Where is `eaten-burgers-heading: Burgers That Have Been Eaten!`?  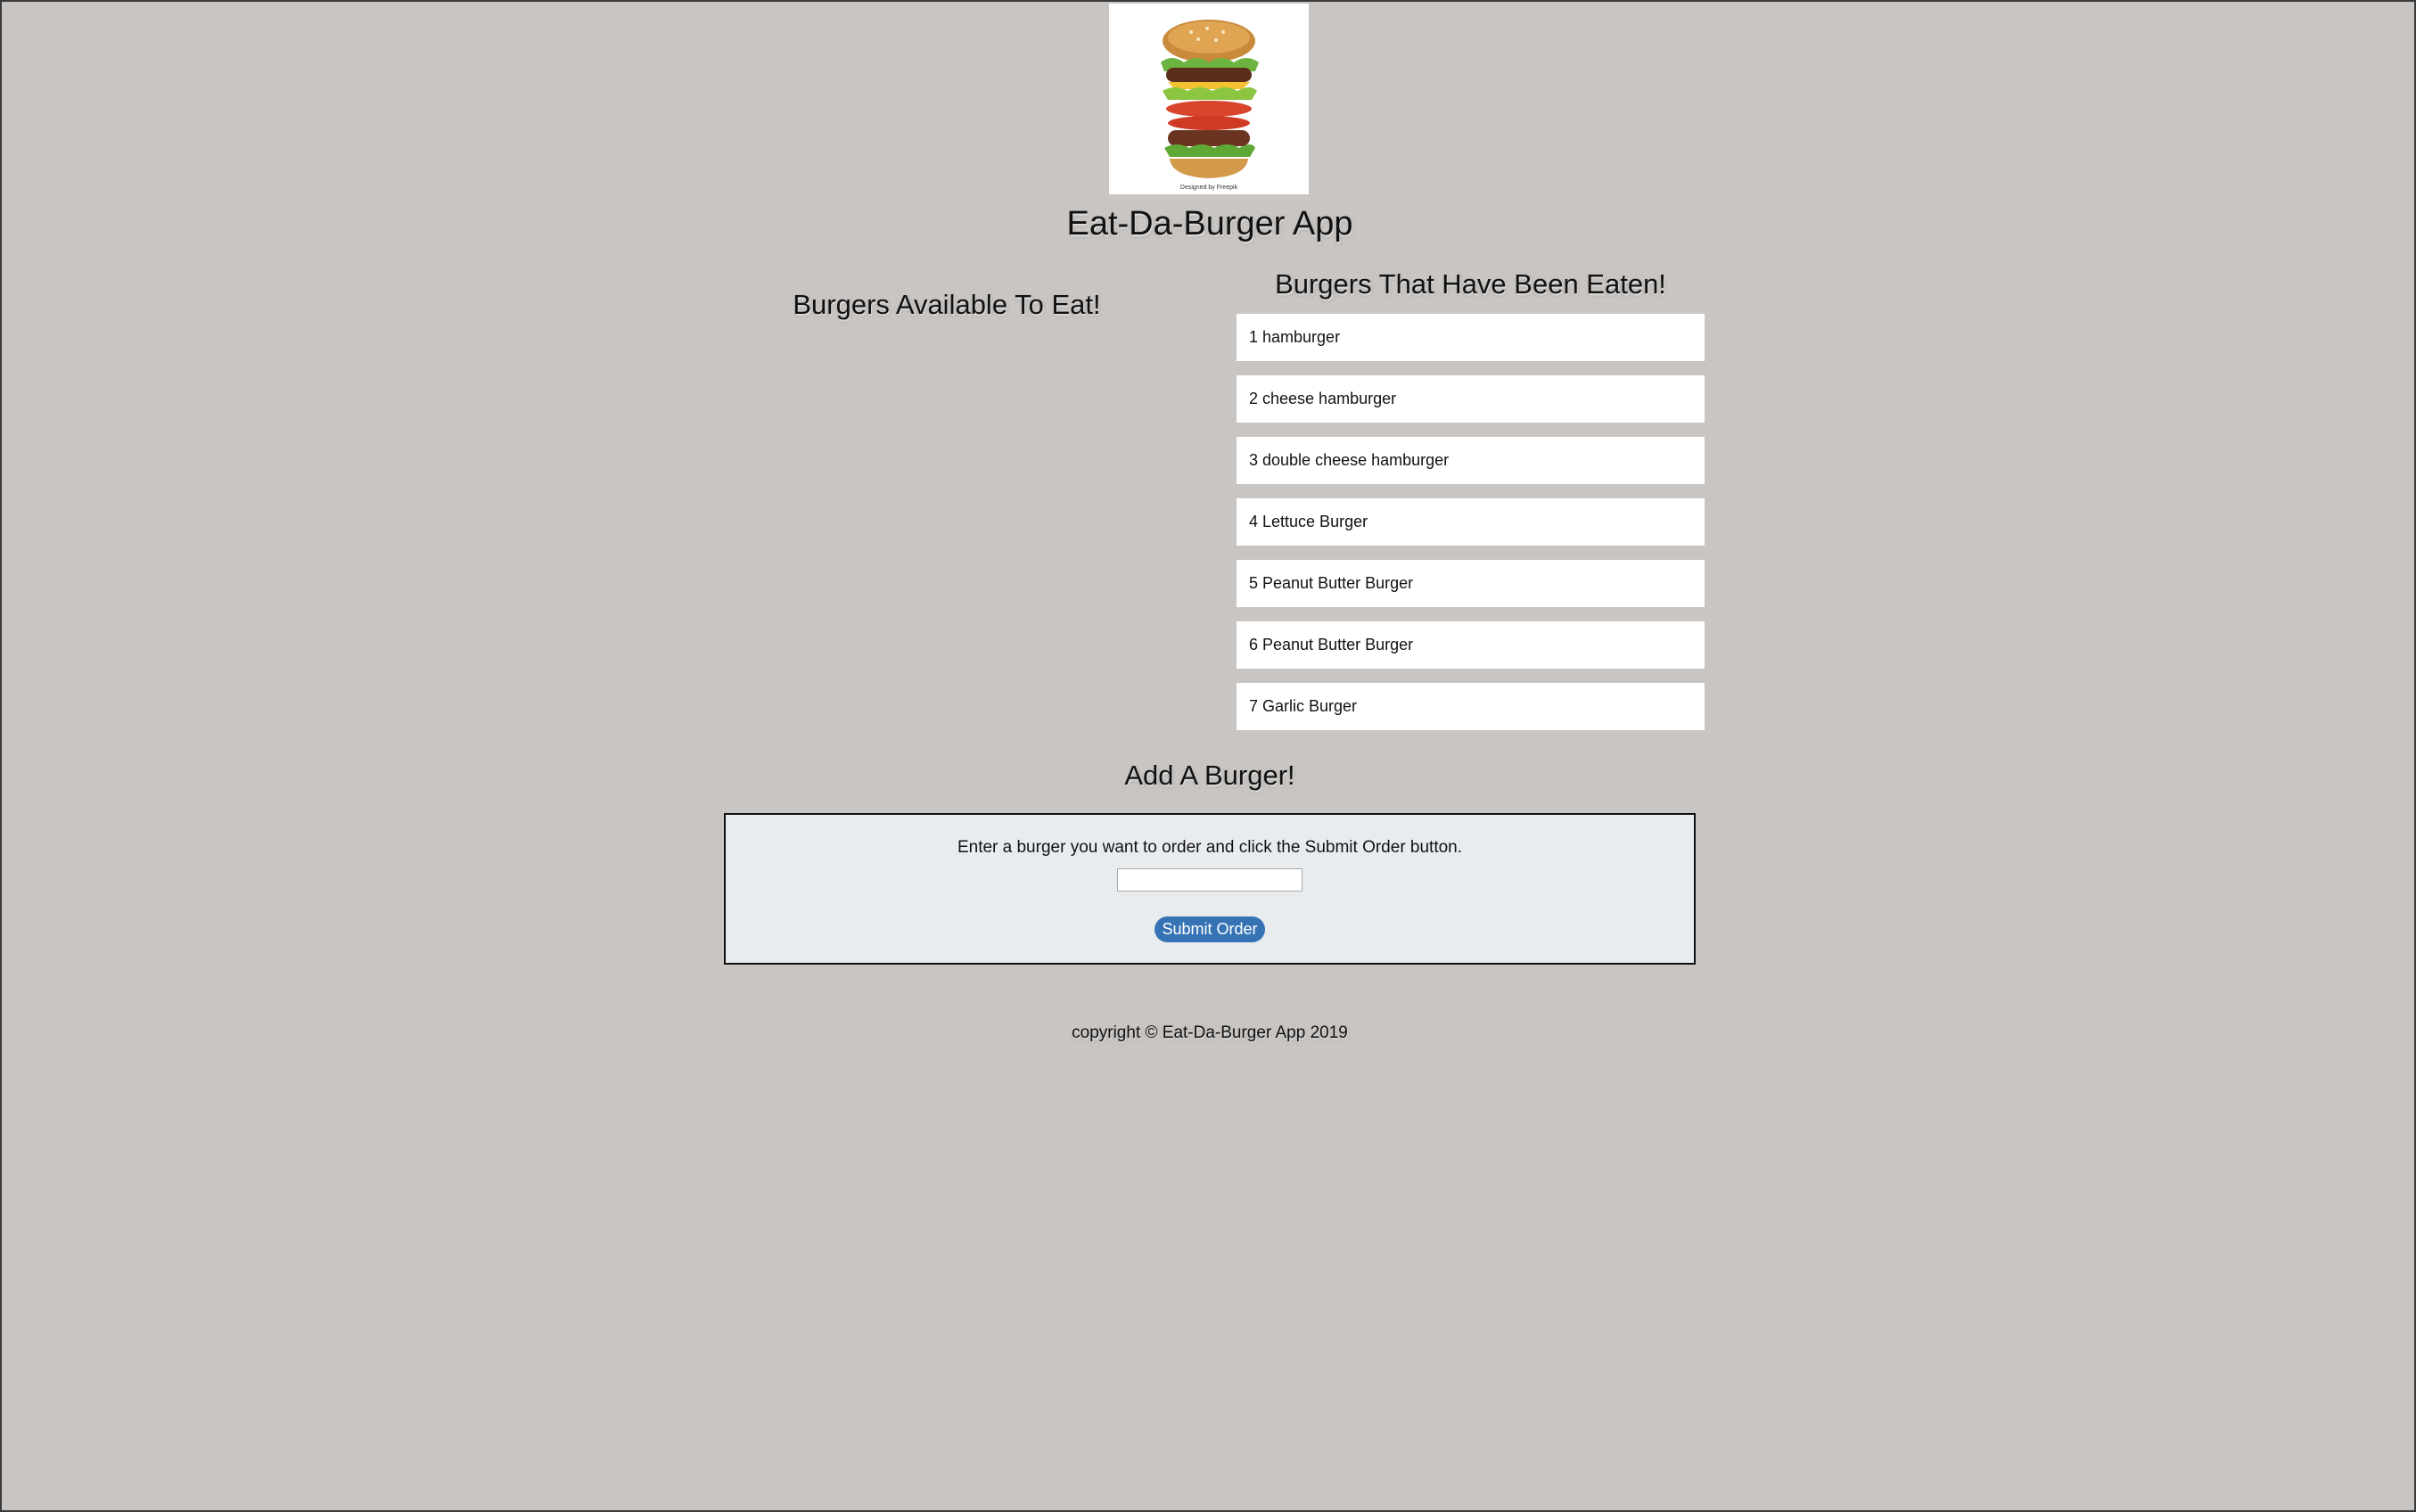
eaten-burgers-heading: Burgers That Have Been Eaten! is located at coordinates (1470, 284).